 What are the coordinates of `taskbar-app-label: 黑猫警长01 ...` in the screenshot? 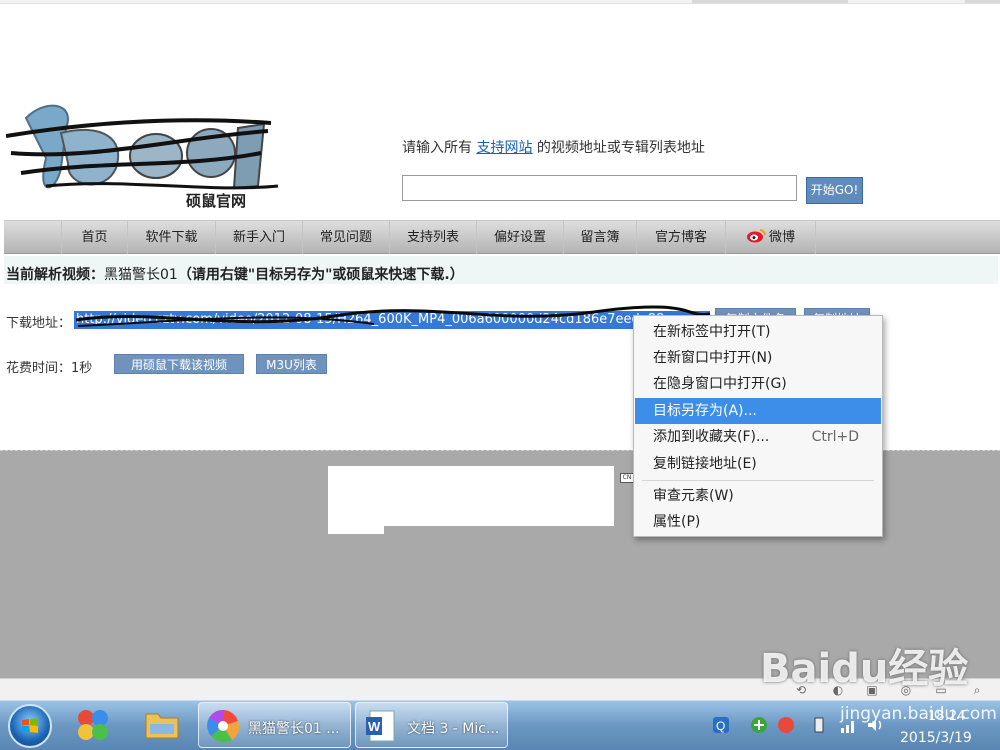 It's located at (294, 729).